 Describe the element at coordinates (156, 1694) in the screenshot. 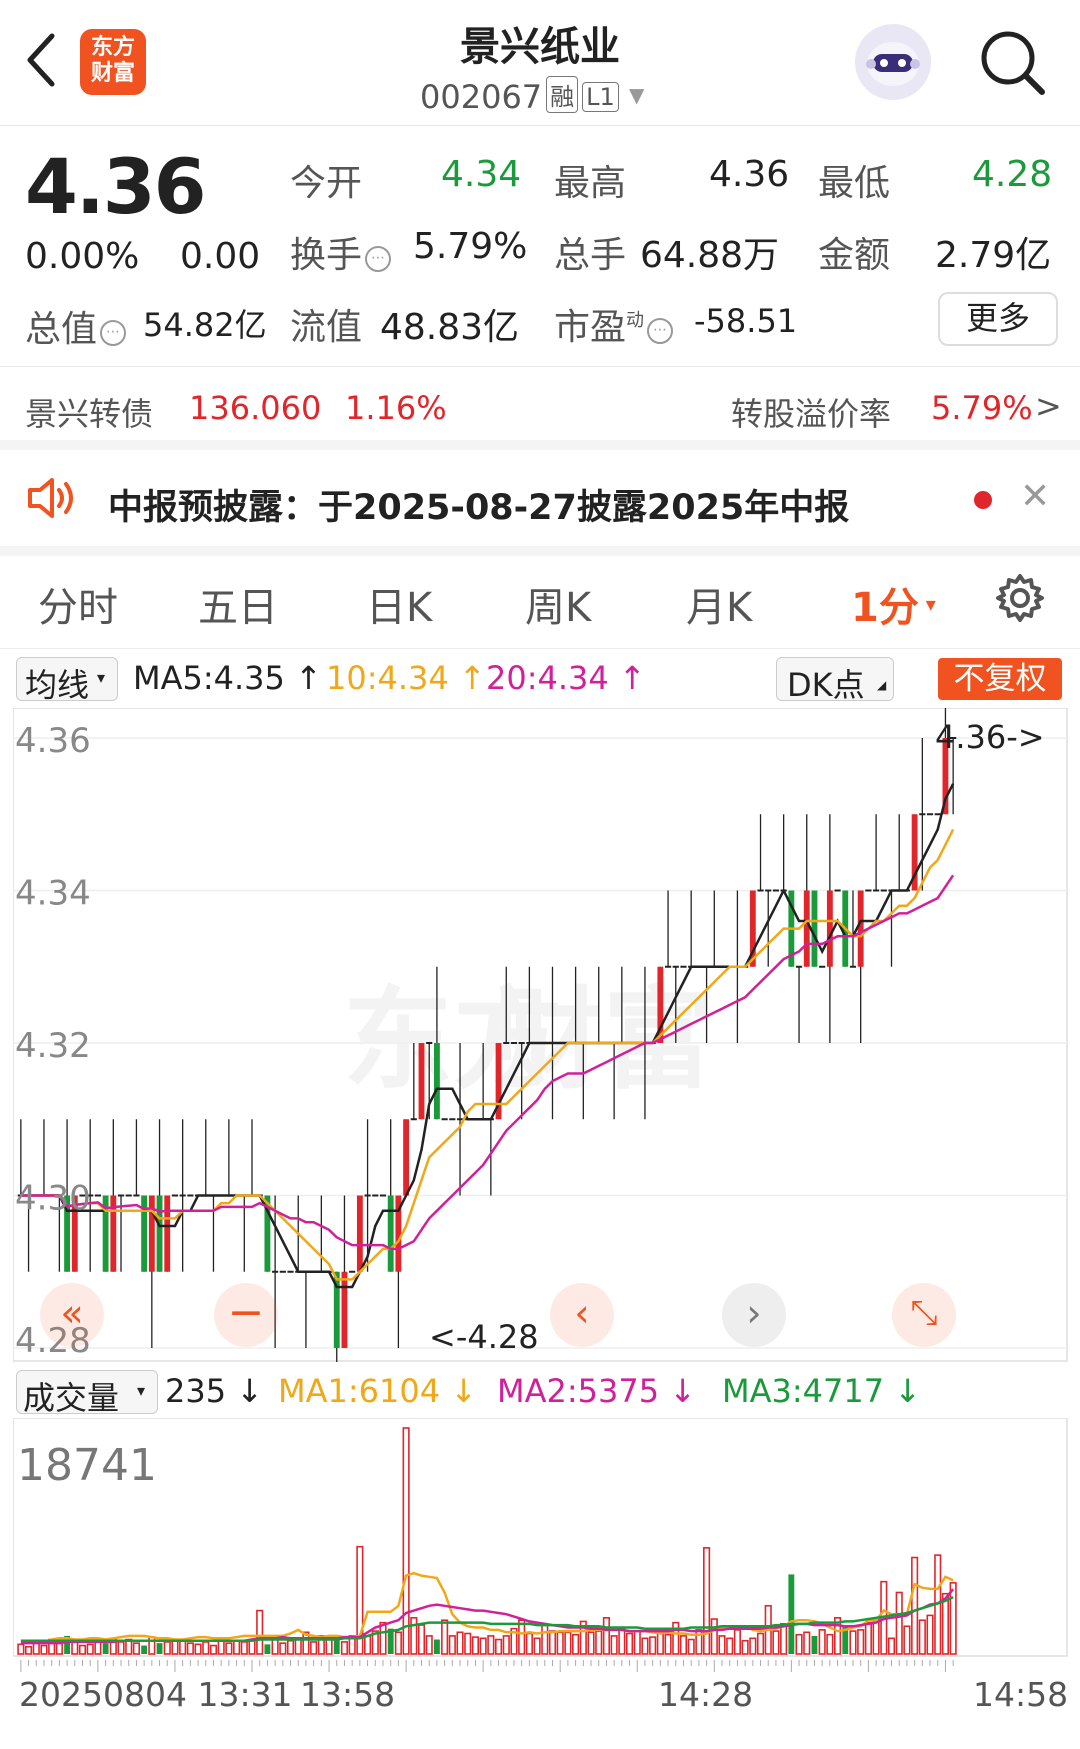

I see `time-label-start: 20250804 13:31` at that location.